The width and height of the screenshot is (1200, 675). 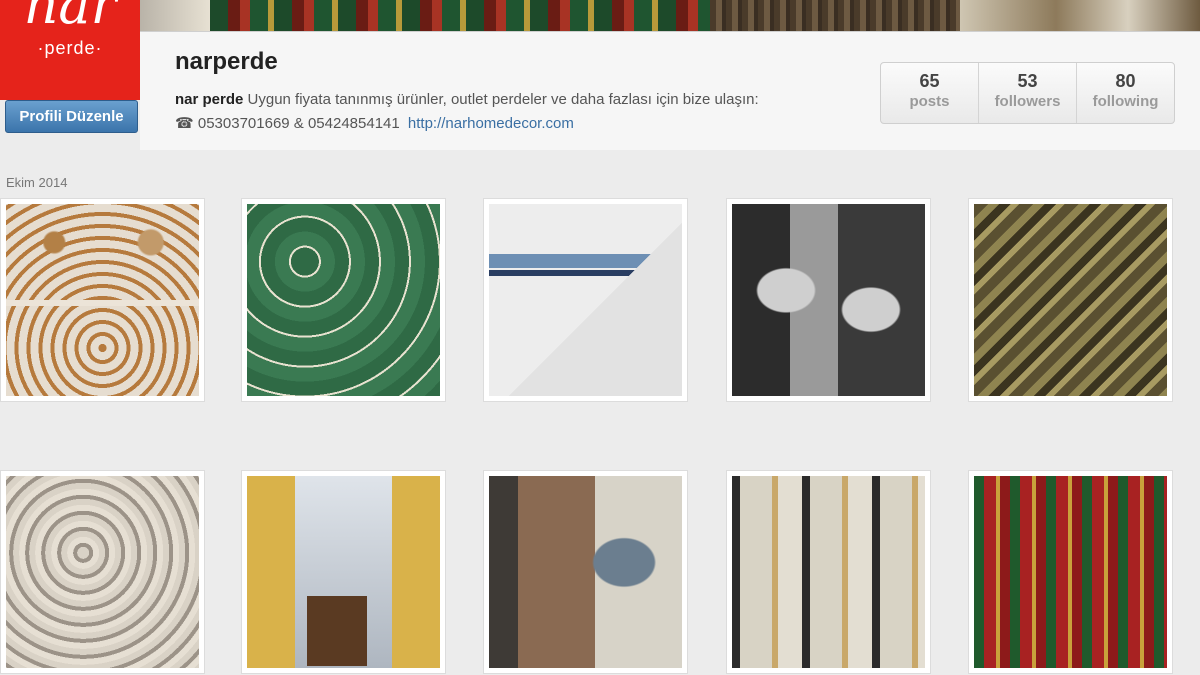 I want to click on display-name: nar perde, so click(x=209, y=99).